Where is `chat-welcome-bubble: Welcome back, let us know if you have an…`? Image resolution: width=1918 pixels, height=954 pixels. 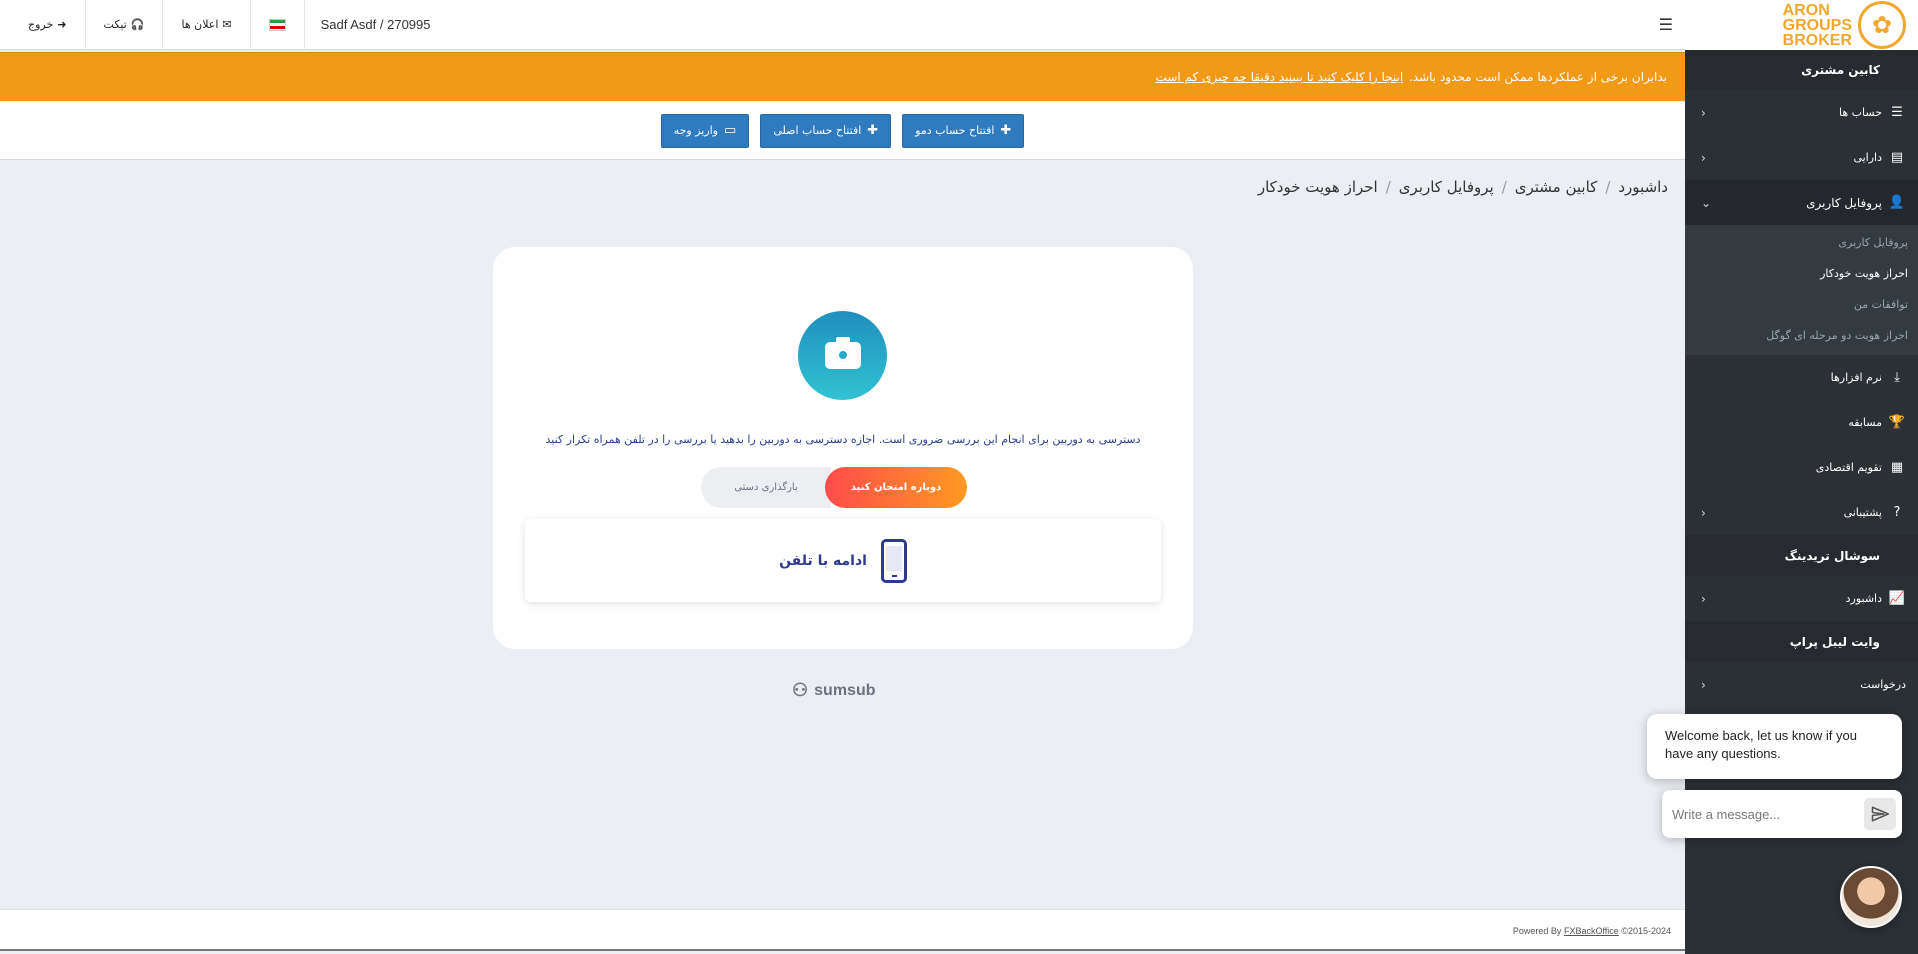
chat-welcome-bubble: Welcome back, let us know if you have an… is located at coordinates (1774, 746).